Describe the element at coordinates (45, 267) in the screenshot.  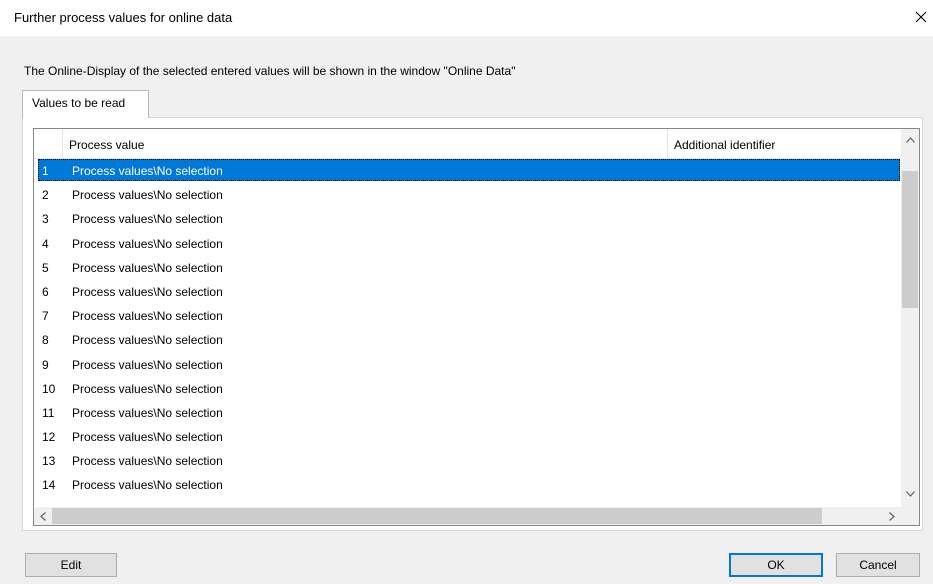
I see `row-number: 5` at that location.